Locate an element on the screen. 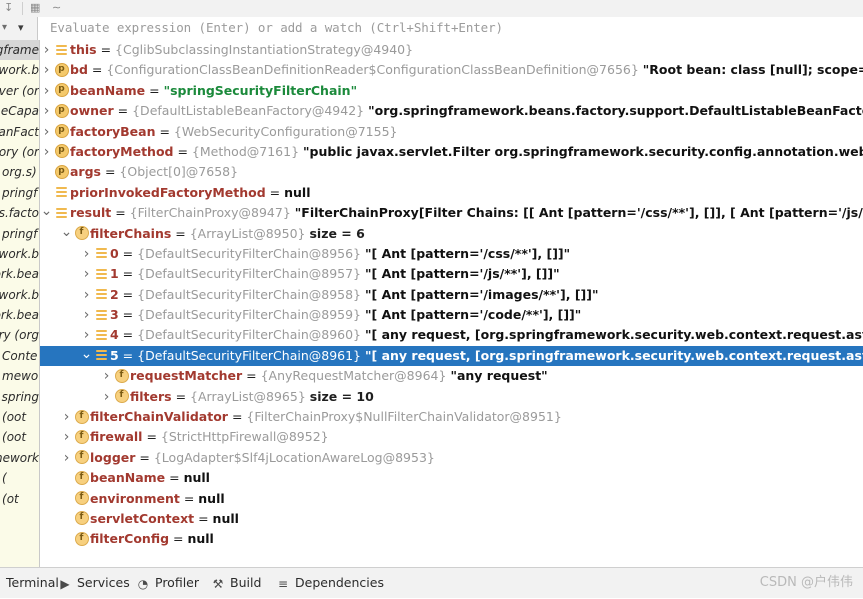  variable-row: p args = {Object[0]@7658} is located at coordinates (451, 172).